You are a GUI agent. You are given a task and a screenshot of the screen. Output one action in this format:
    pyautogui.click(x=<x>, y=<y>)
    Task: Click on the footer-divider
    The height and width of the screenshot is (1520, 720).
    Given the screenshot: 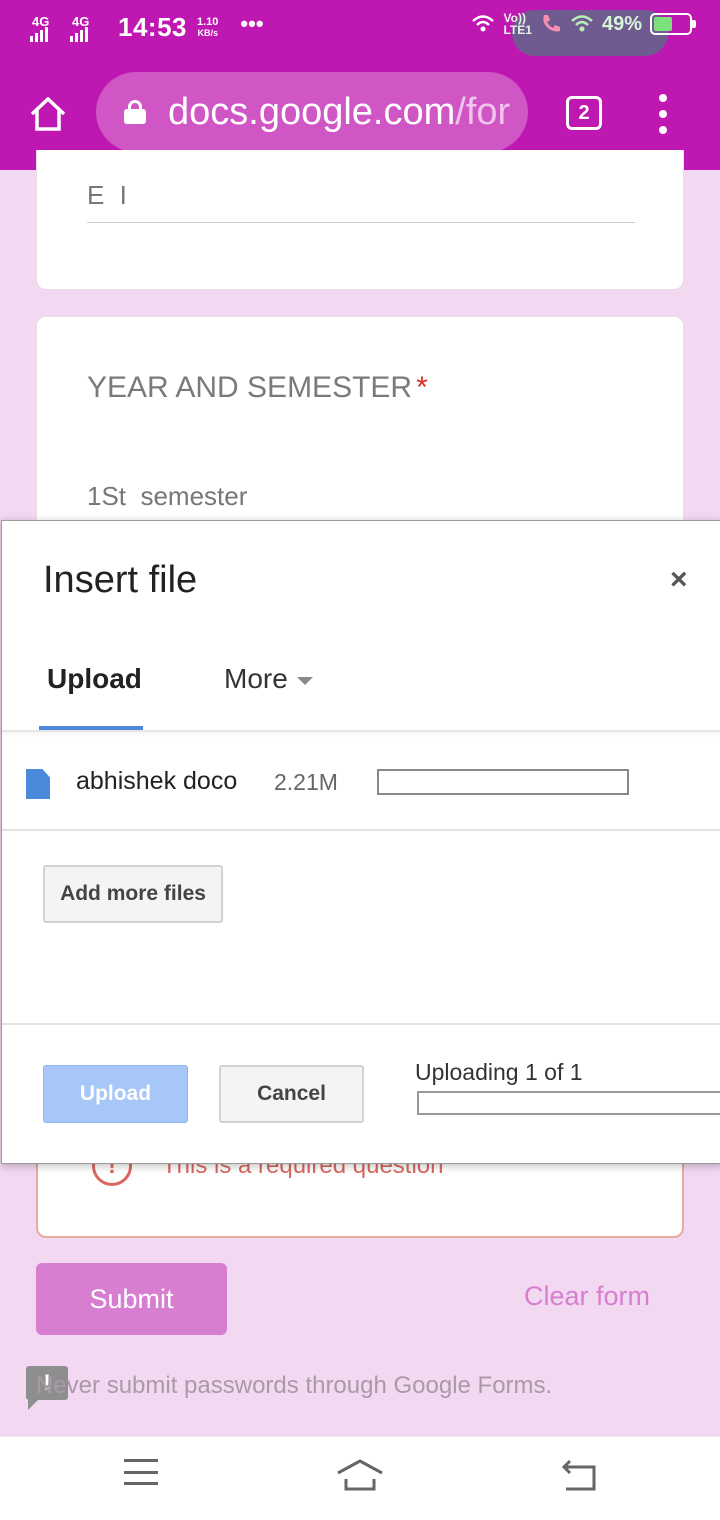 What is the action you would take?
    pyautogui.click(x=361, y=1024)
    